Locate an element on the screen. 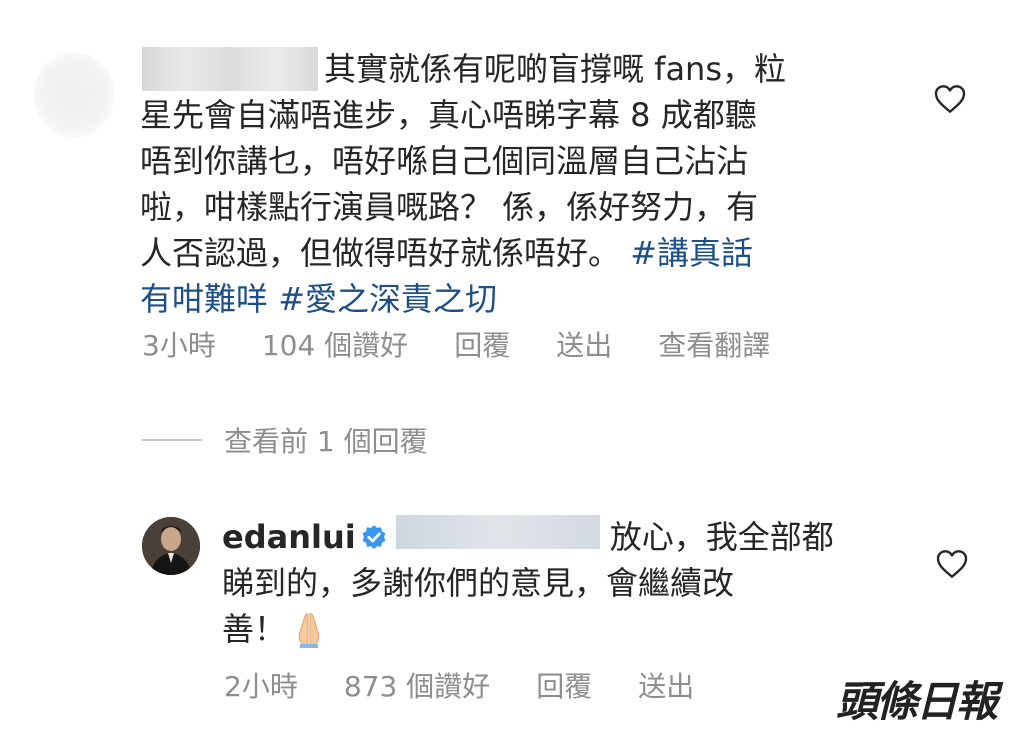 Image resolution: width=1024 pixels, height=729 pixels. reply-meta: 2小時 873 個讚好 回覆 送出 is located at coordinates (482, 685).